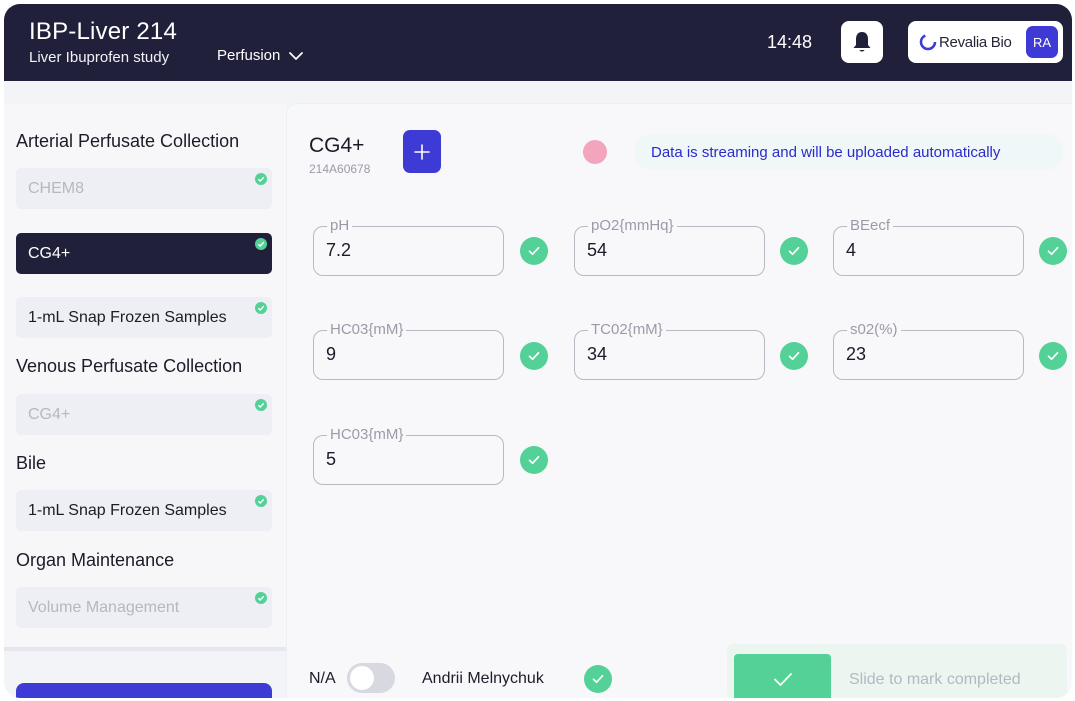  What do you see at coordinates (408, 350) in the screenshot?
I see `hco3-field: HC03{mM} 9` at bounding box center [408, 350].